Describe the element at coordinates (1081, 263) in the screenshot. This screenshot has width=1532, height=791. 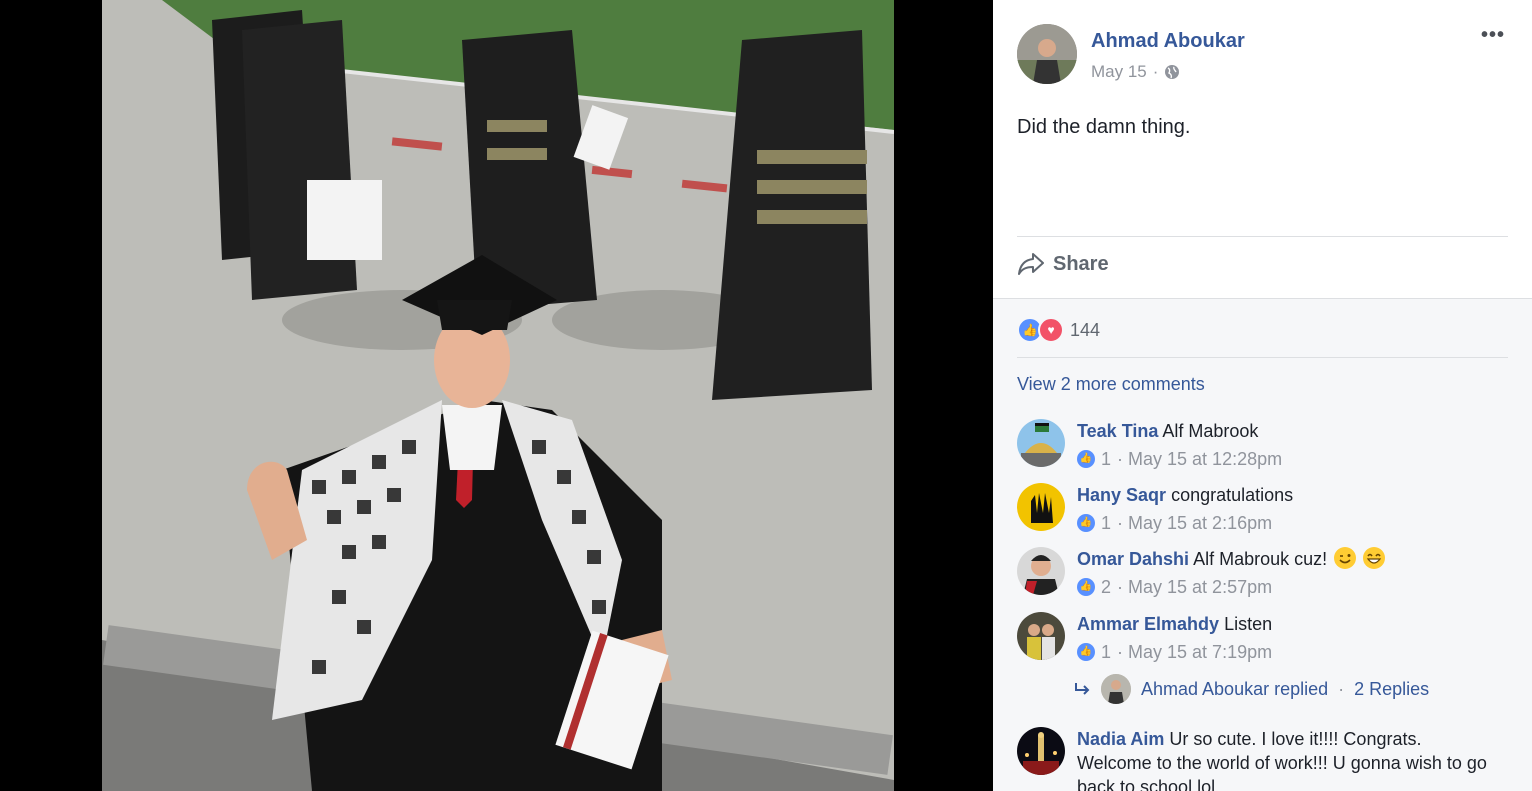
I see `share-label: Share` at that location.